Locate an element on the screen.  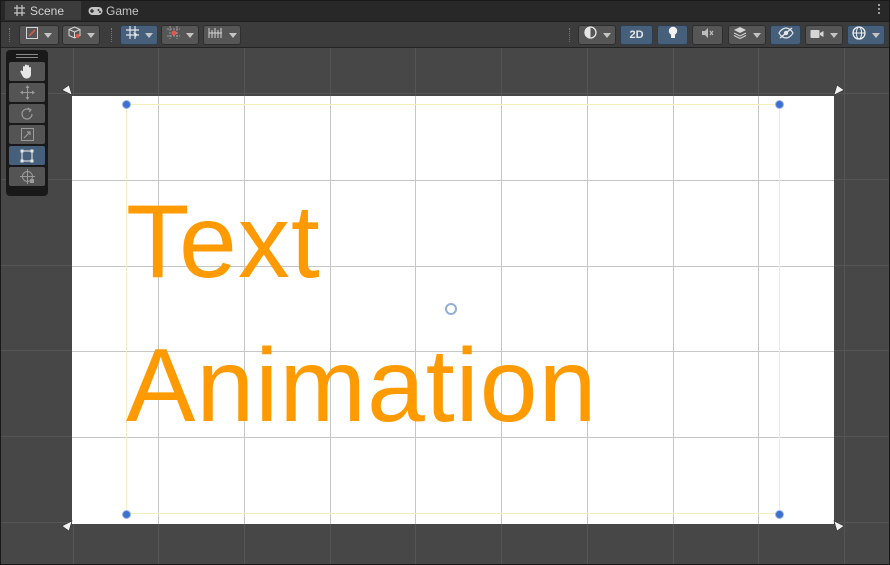
ruler-dropdown is located at coordinates (222, 35).